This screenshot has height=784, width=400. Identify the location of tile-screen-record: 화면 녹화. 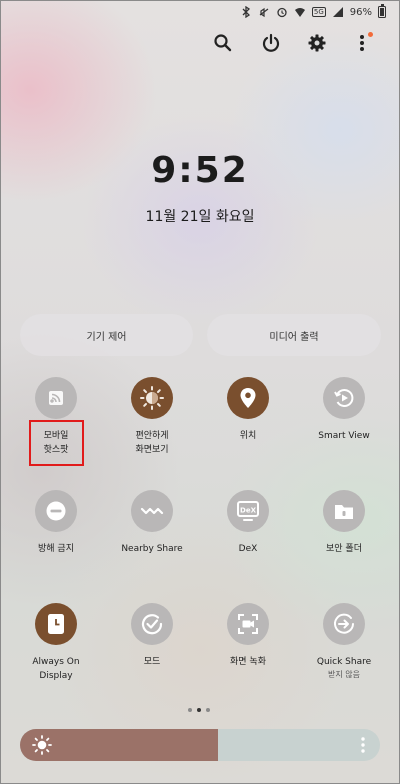
(248, 636).